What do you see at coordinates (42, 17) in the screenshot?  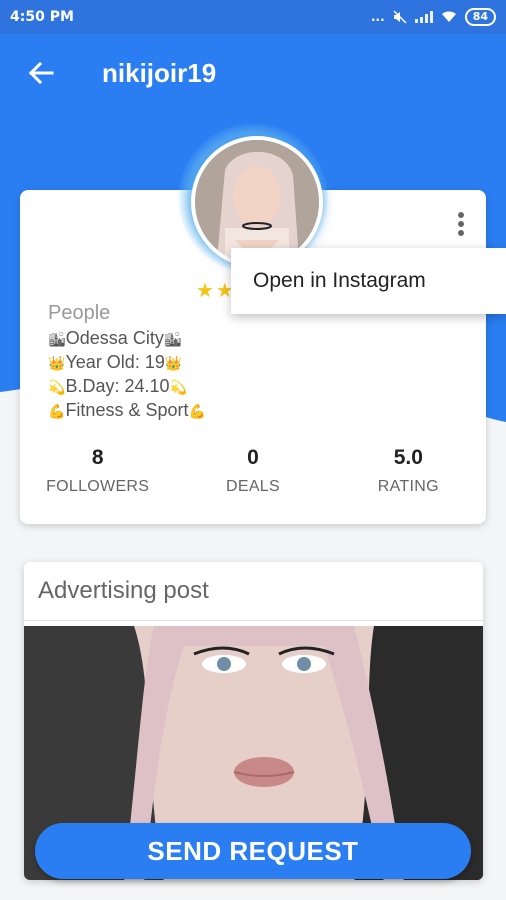 I see `status-time: 4:50 PM` at bounding box center [42, 17].